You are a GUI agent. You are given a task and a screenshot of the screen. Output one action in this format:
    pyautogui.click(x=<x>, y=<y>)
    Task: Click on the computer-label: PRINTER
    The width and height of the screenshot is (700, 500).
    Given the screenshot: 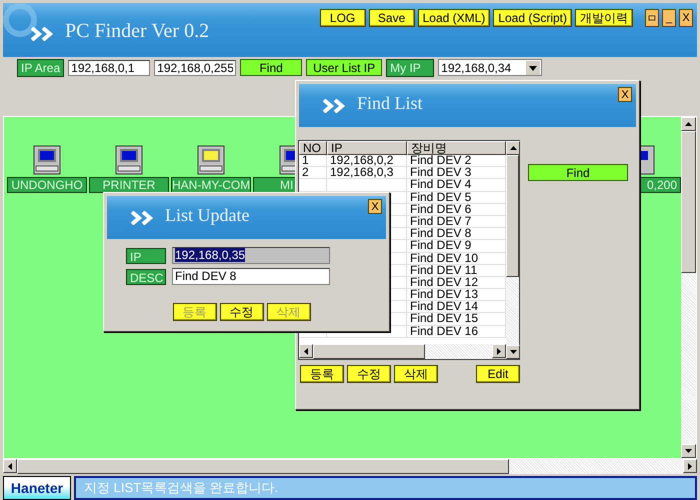 What is the action you would take?
    pyautogui.click(x=129, y=184)
    